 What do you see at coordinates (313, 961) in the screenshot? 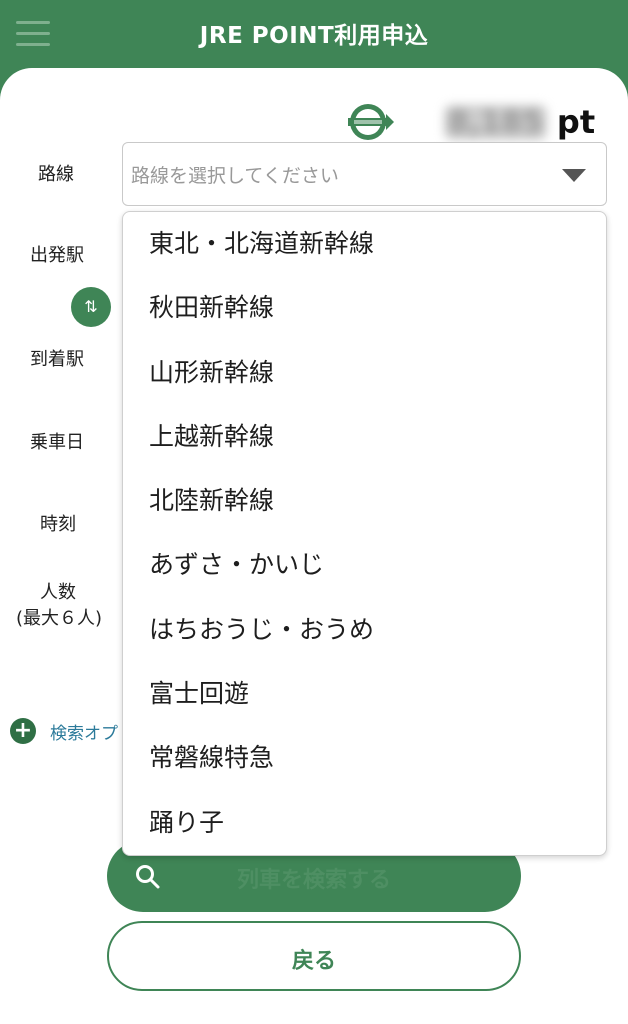
I see `back-label: 戻る` at bounding box center [313, 961].